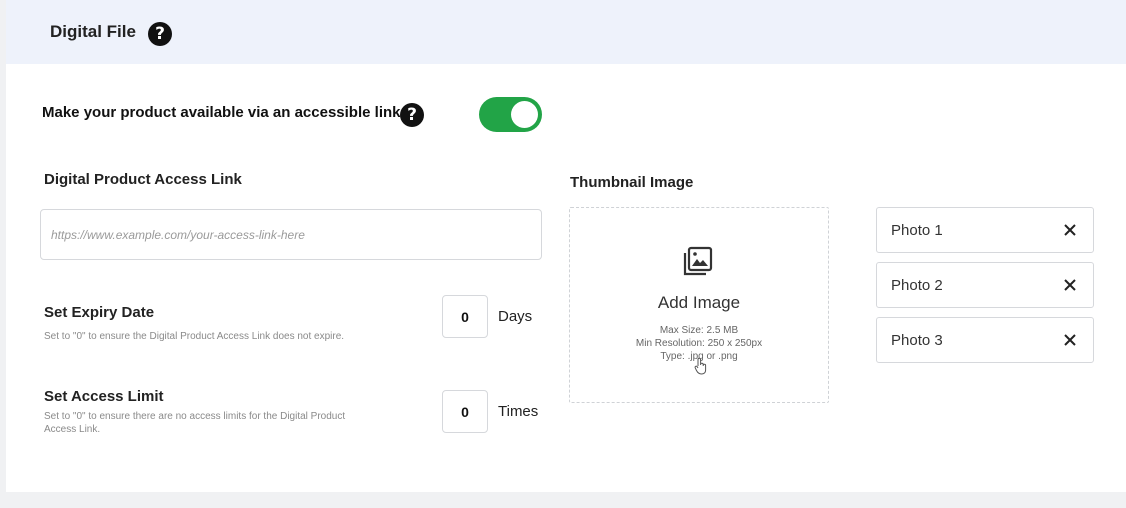  Describe the element at coordinates (104, 396) in the screenshot. I see `access-limit-title: Set Access Limit` at that location.